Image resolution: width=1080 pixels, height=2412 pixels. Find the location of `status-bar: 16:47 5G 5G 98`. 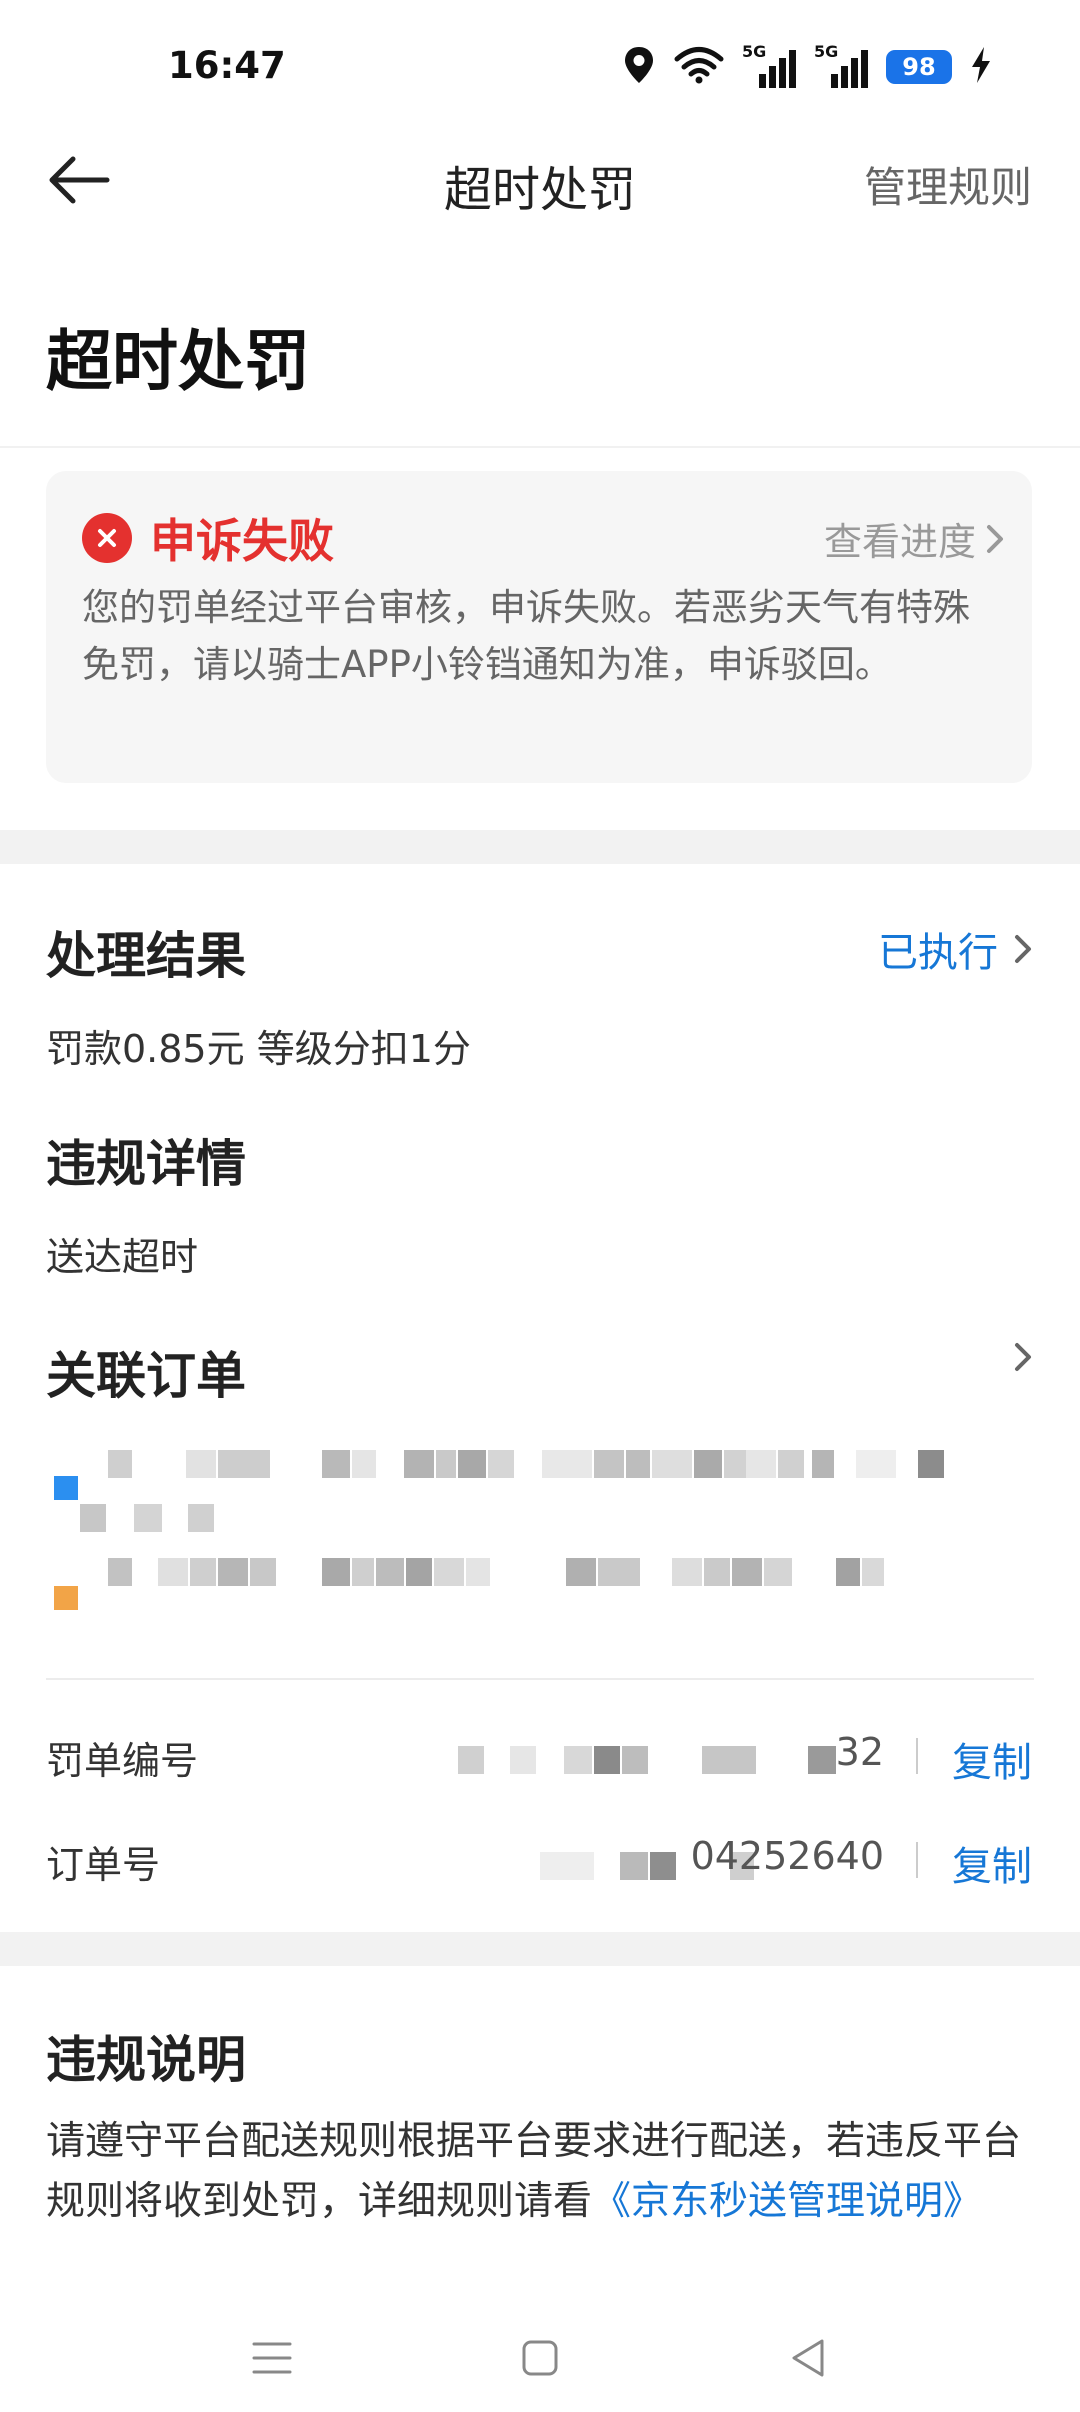

status-bar: 16:47 5G 5G 98 is located at coordinates (540, 65).